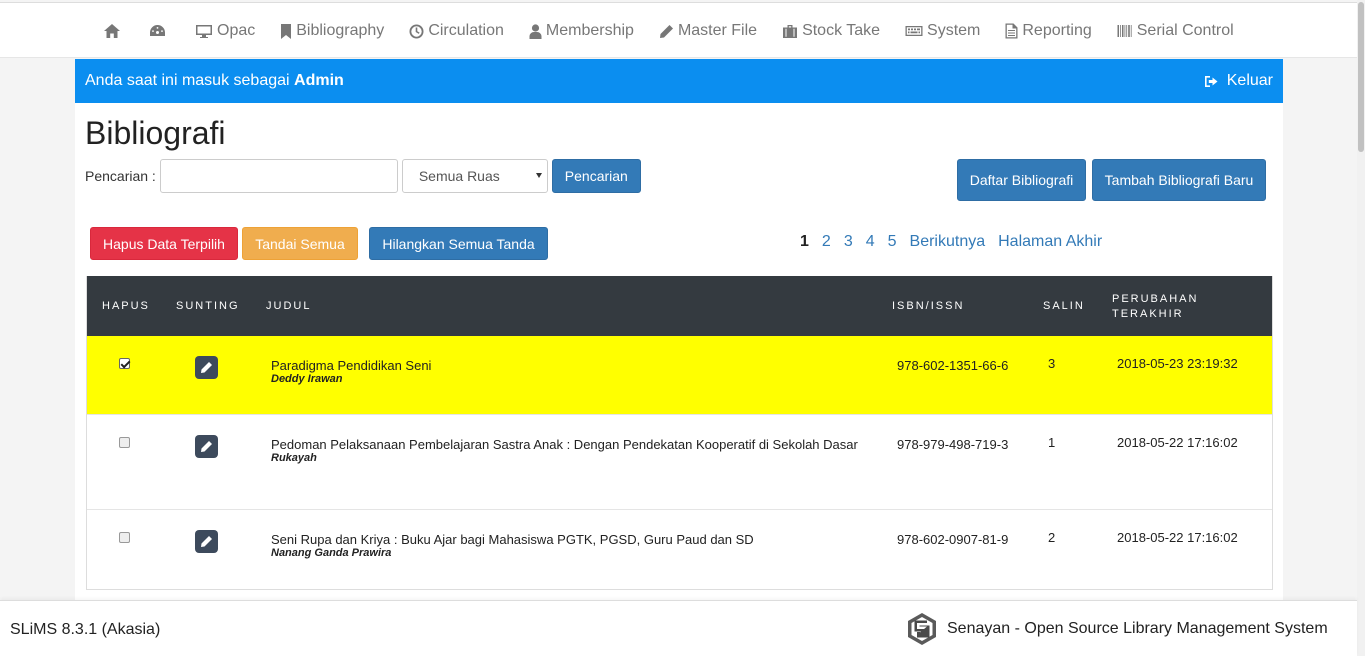 Image resolution: width=1365 pixels, height=656 pixels. What do you see at coordinates (892, 242) in the screenshot?
I see `page-link: 5` at bounding box center [892, 242].